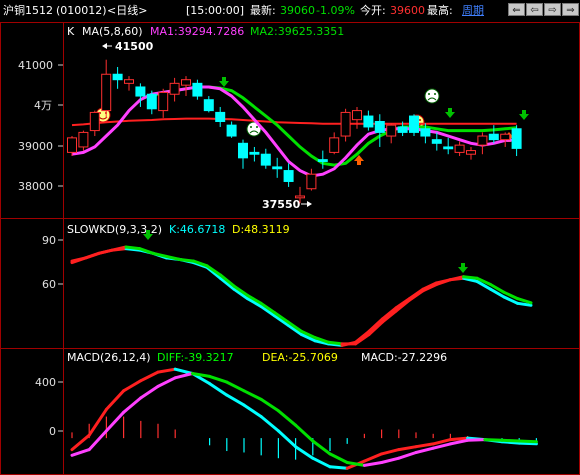 This screenshot has width=580, height=475. I want to click on dea-readout: DEA:-25.7069, so click(300, 357).